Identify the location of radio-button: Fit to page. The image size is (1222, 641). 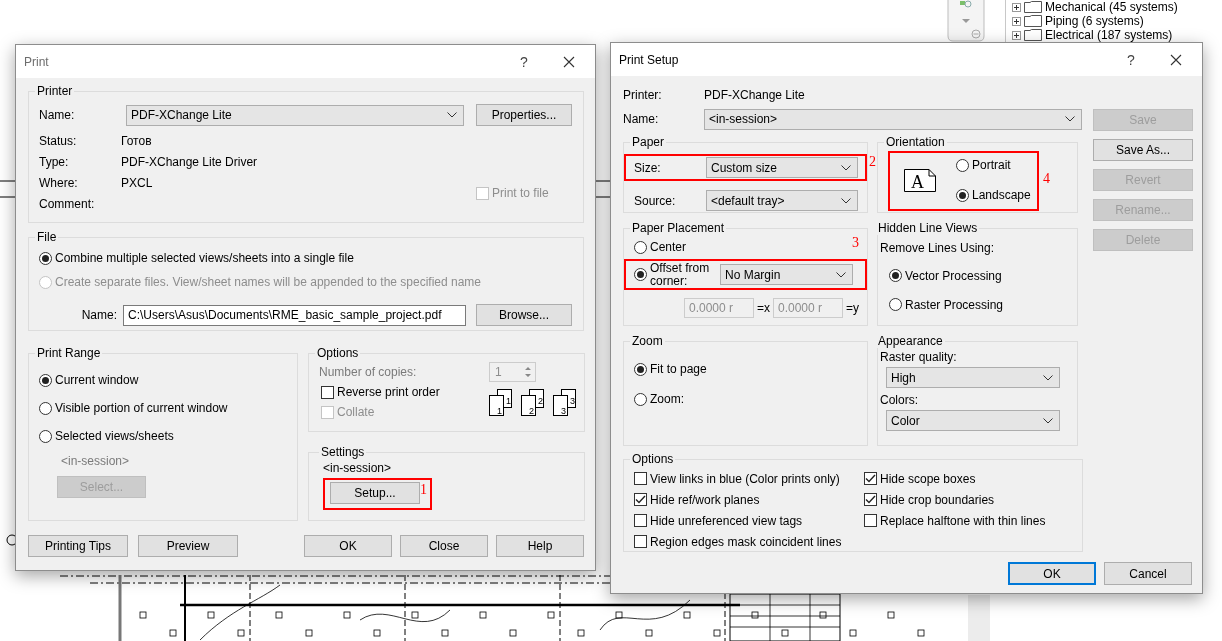
(746, 369).